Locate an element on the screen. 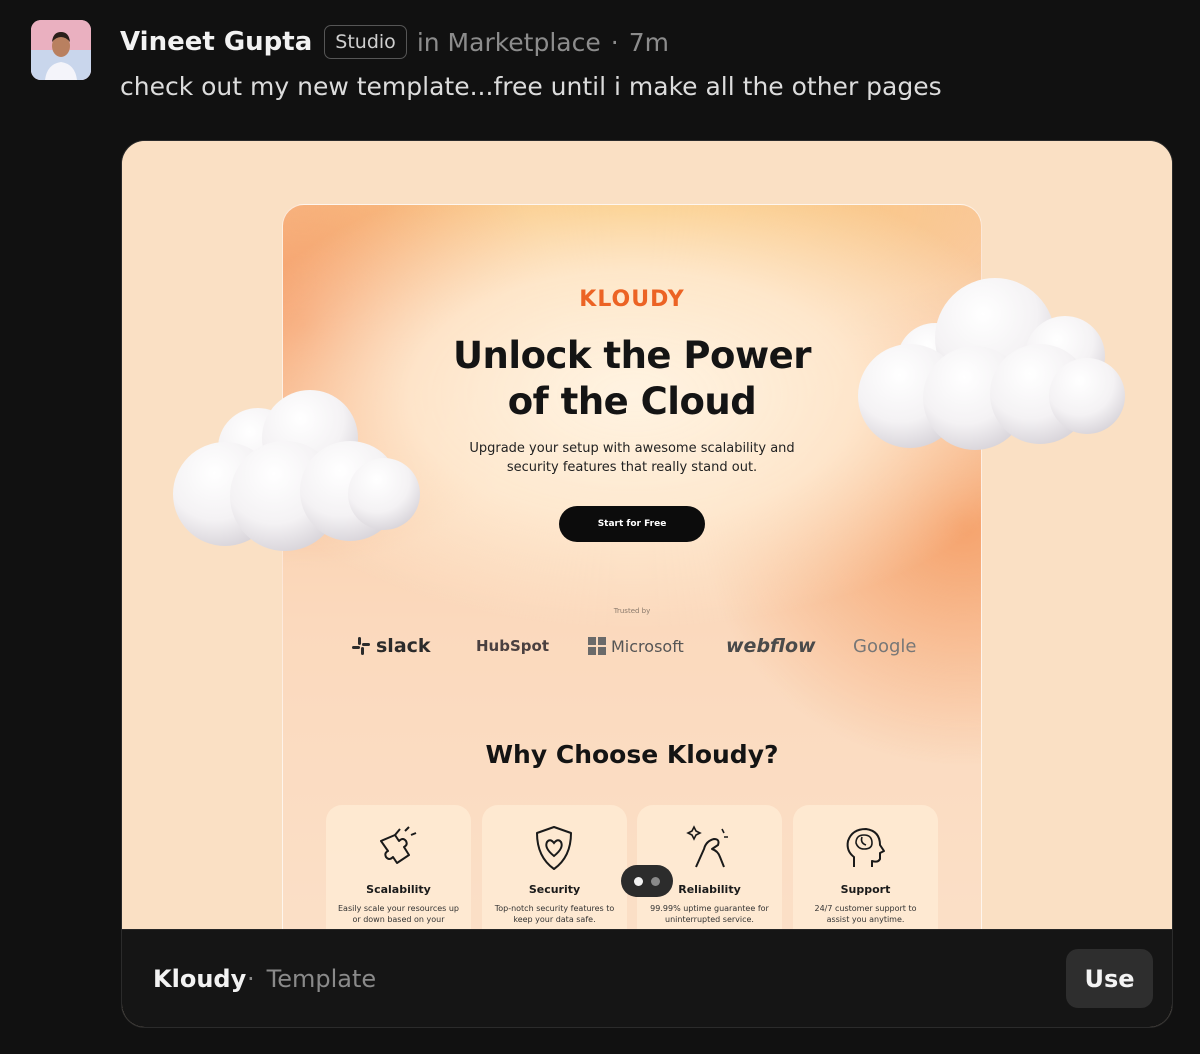  studio-badge: Studio is located at coordinates (365, 42).